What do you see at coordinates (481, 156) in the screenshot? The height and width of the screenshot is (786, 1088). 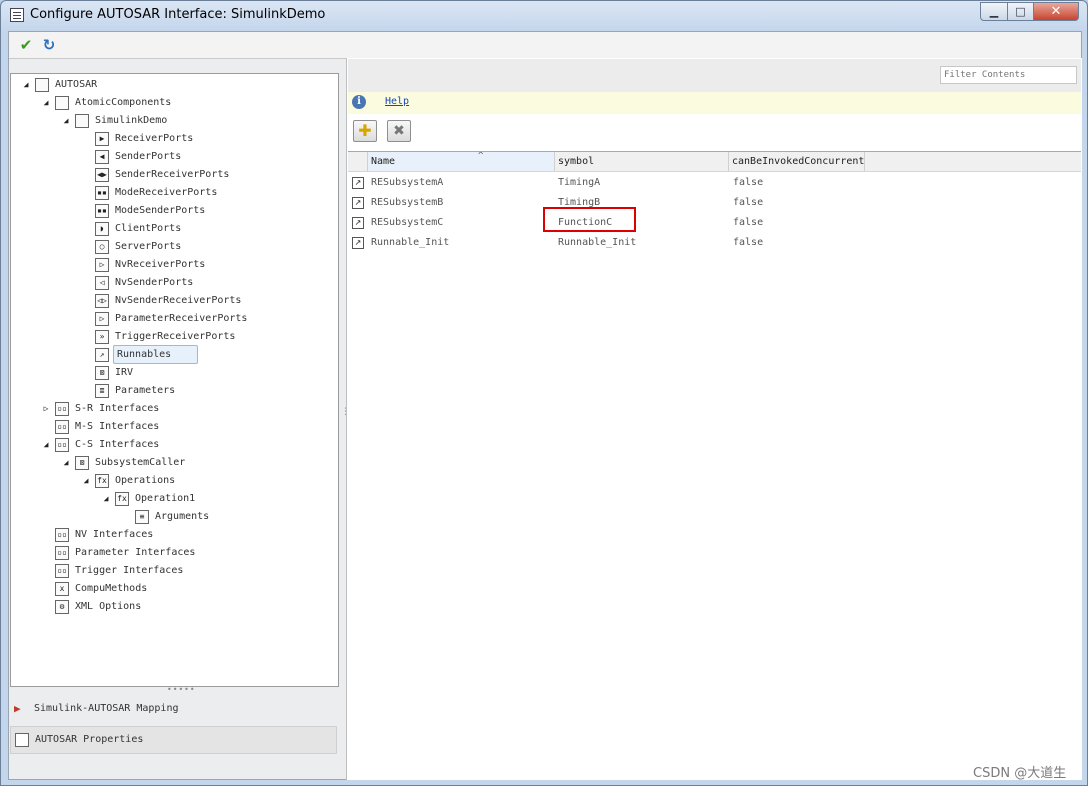 I see `sort-ascending-icon: ^` at bounding box center [481, 156].